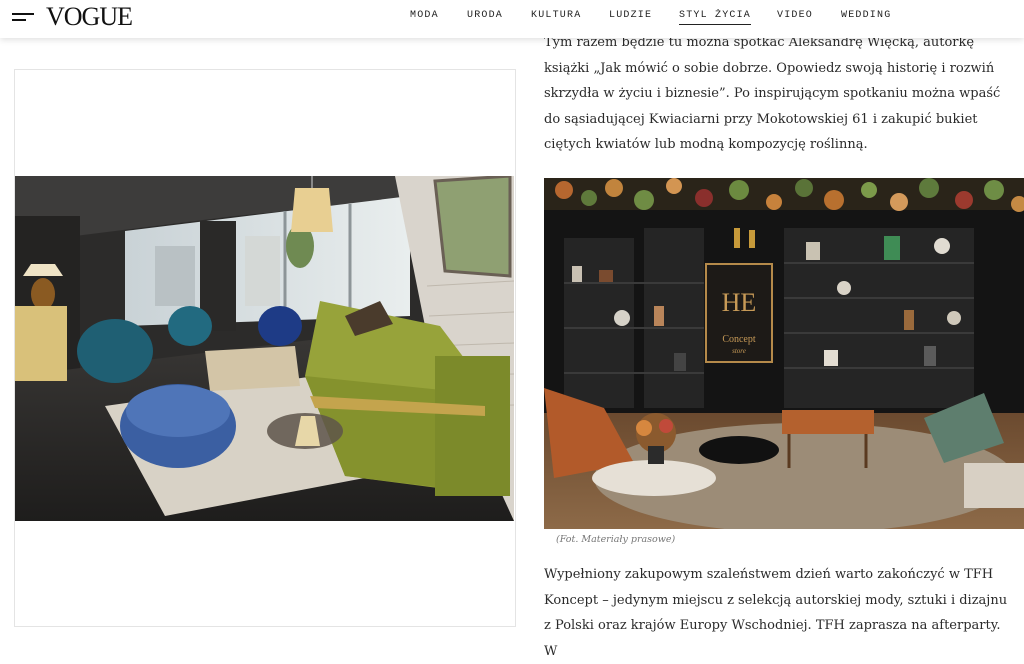 This screenshot has width=1024, height=664. Describe the element at coordinates (866, 15) in the screenshot. I see `nav-wedding: WEDDING` at that location.